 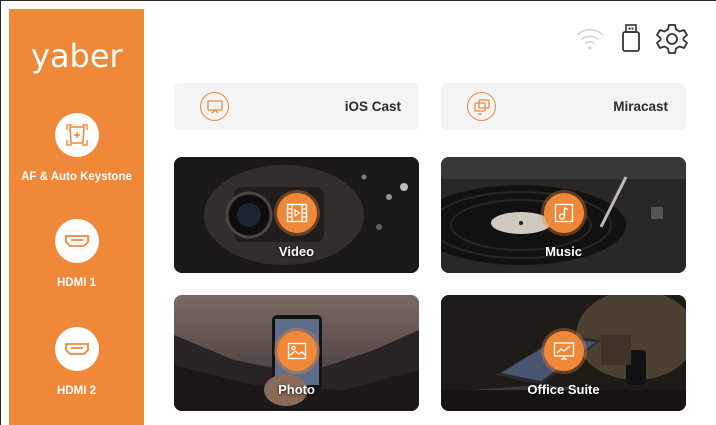 I want to click on sidebar-item-af-keystone: AF & Auto Keystone, so click(x=76, y=148).